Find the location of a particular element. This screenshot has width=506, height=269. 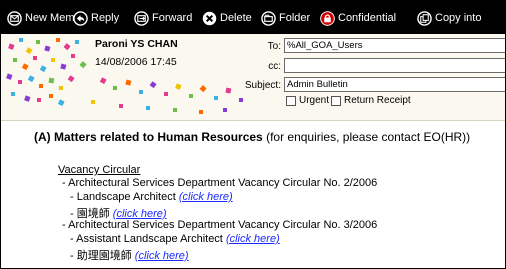

folder-button: Folder is located at coordinates (285, 18).